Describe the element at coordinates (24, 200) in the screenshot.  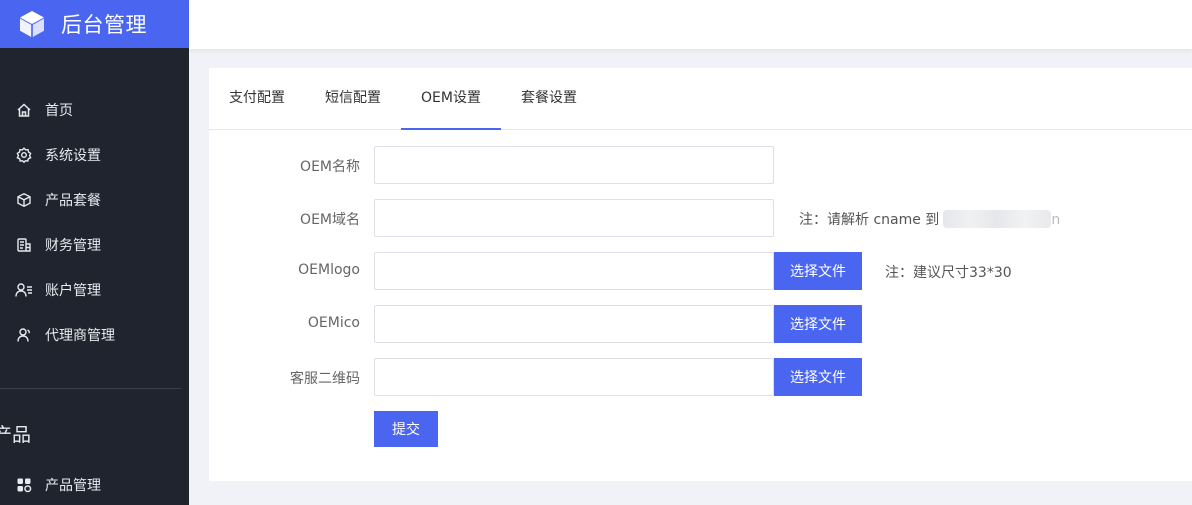
I see `box-icon` at that location.